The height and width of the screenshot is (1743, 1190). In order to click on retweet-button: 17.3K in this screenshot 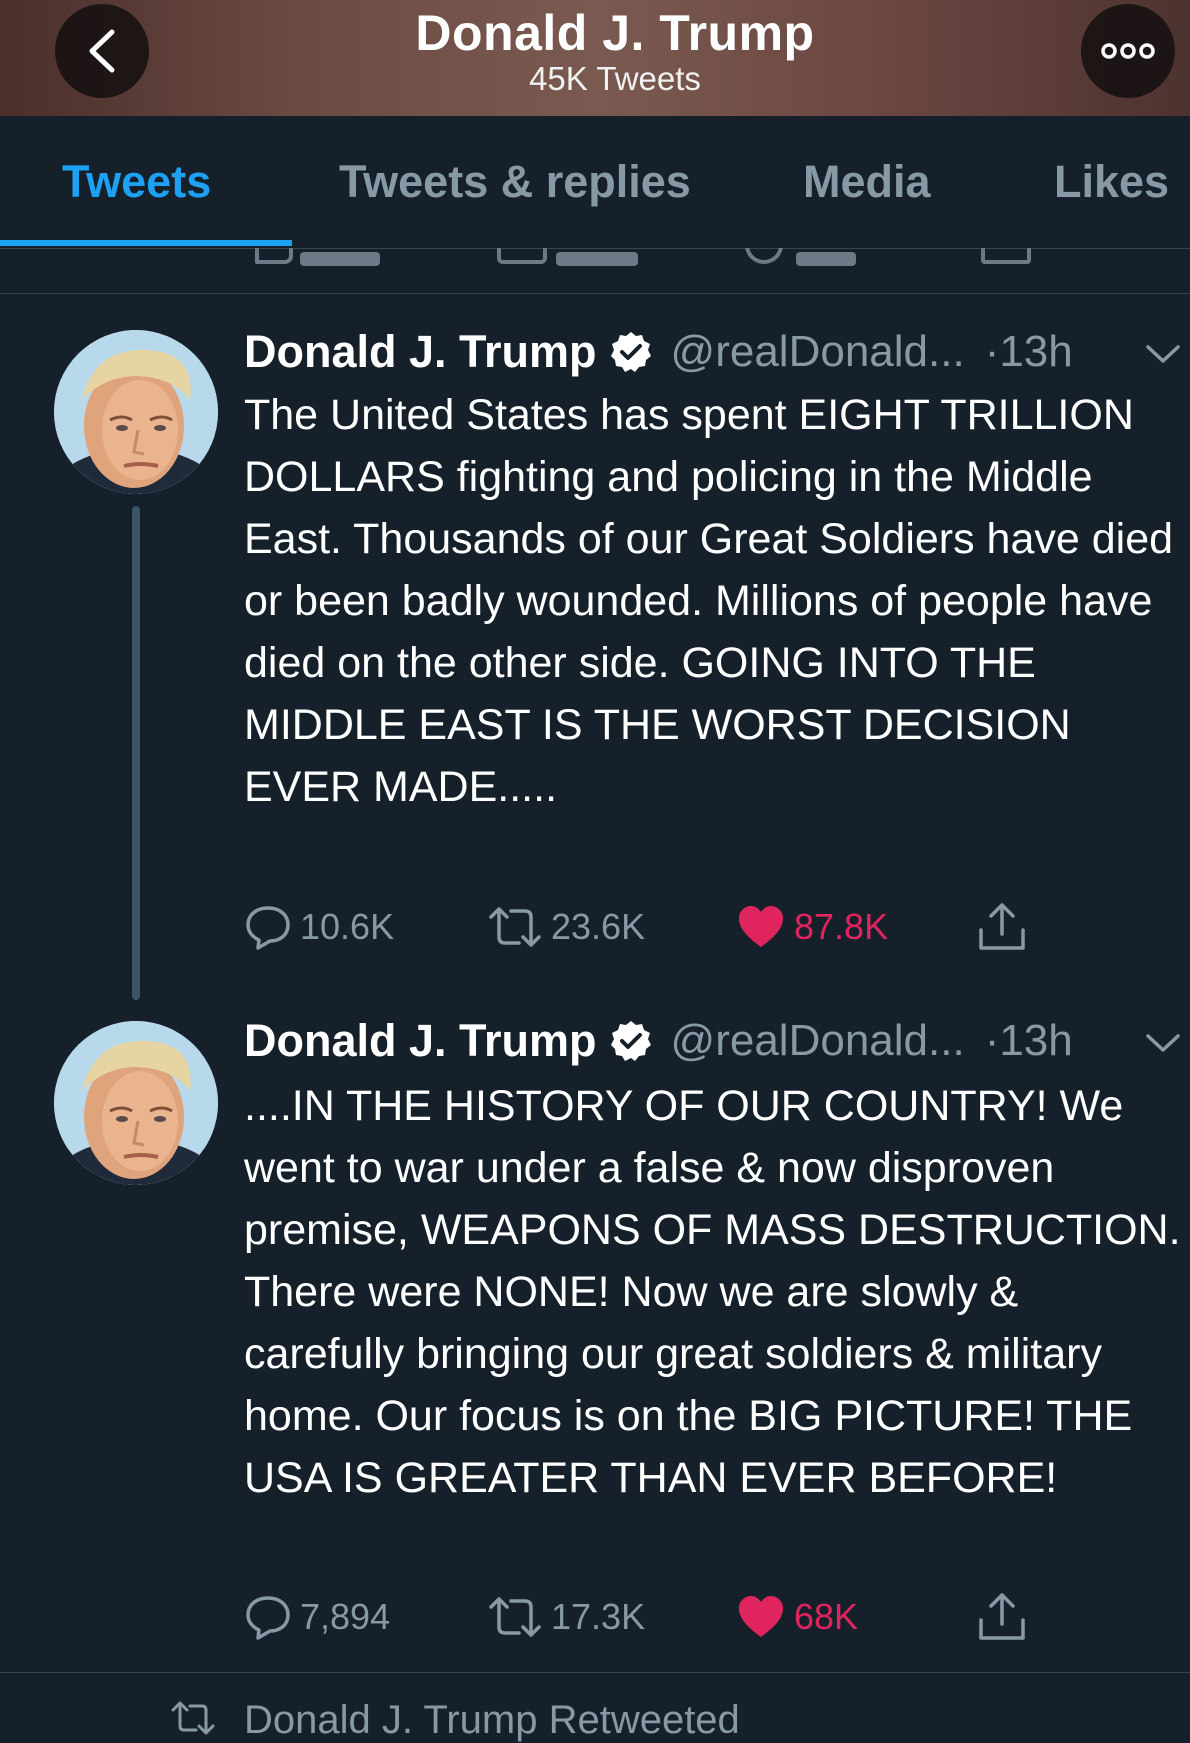, I will do `click(566, 1617)`.